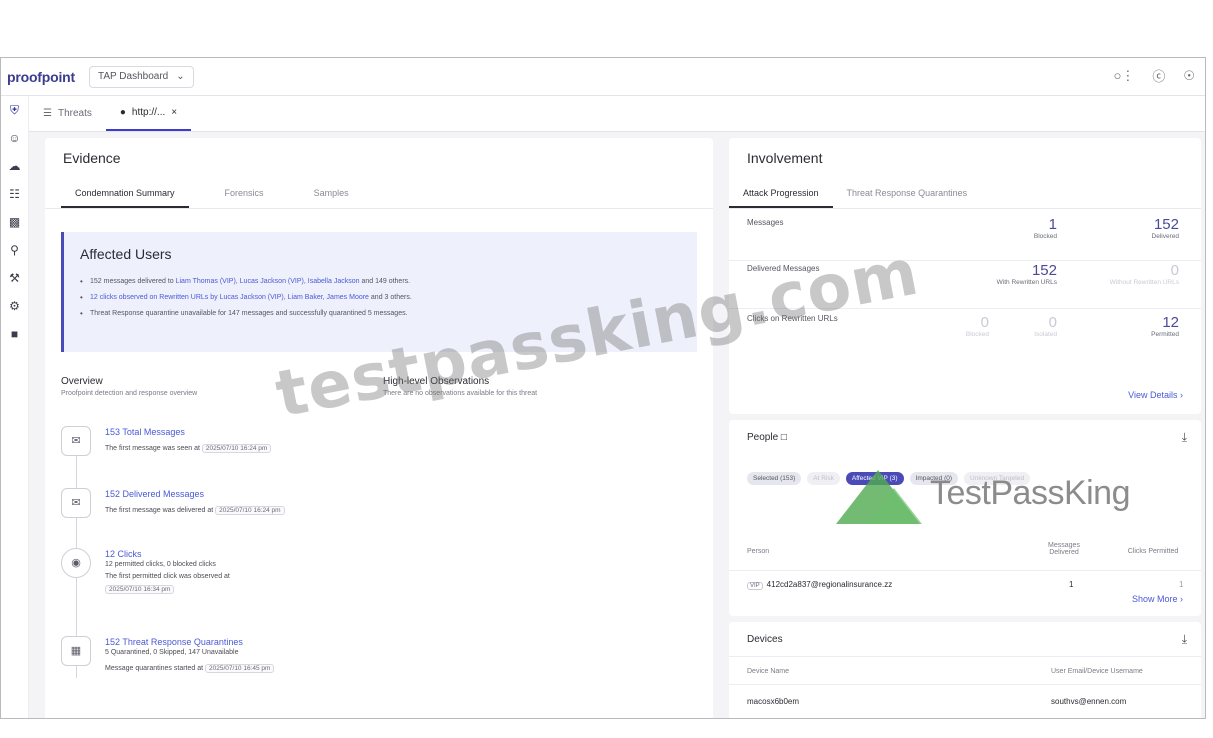 This screenshot has width=1213, height=738. What do you see at coordinates (781, 195) in the screenshot?
I see `tab-attack-progression: Attack Progression` at bounding box center [781, 195].